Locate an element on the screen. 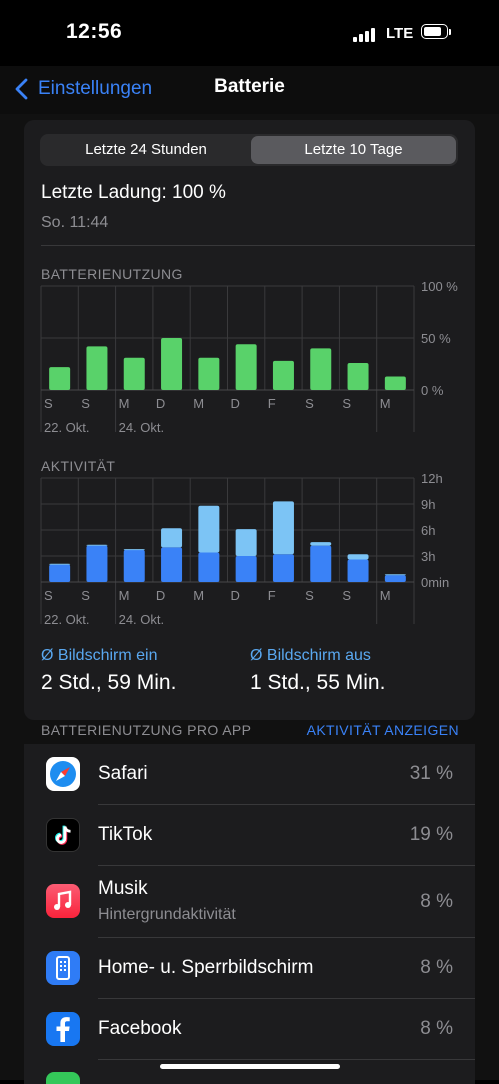 The image size is (499, 1084). battery-usage-chart-title: BATTERIENUTZUNG is located at coordinates (112, 274).